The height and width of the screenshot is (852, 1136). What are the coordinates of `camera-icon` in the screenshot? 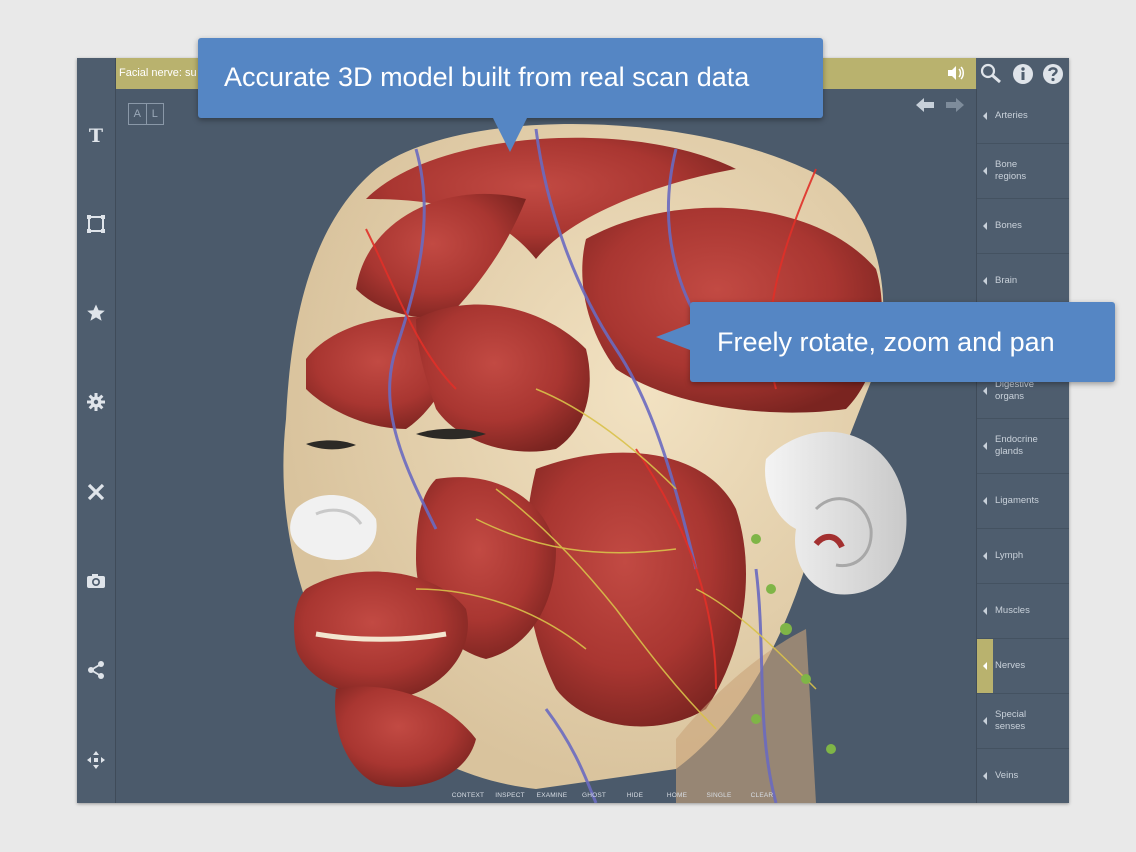 It's located at (96, 581).